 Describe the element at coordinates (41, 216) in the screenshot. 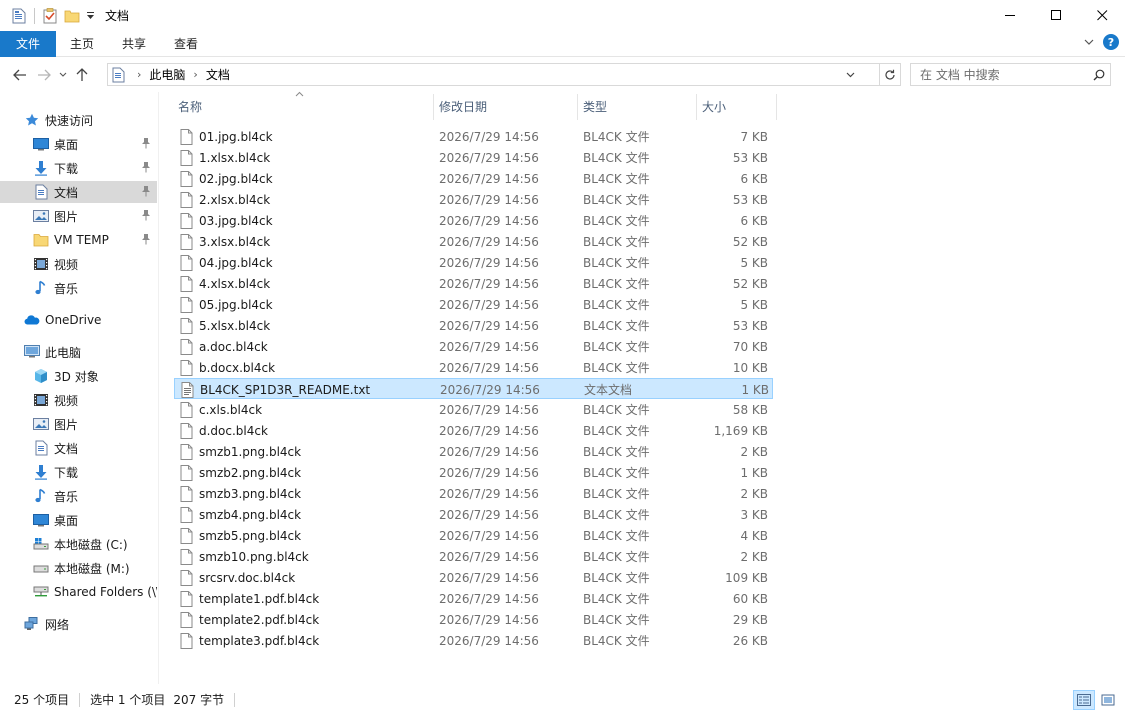

I see `pictures-icon` at that location.